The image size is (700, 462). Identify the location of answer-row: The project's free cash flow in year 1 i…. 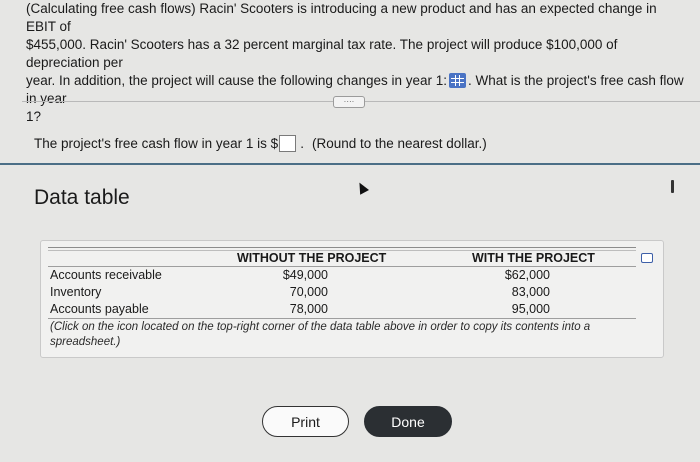
(260, 143).